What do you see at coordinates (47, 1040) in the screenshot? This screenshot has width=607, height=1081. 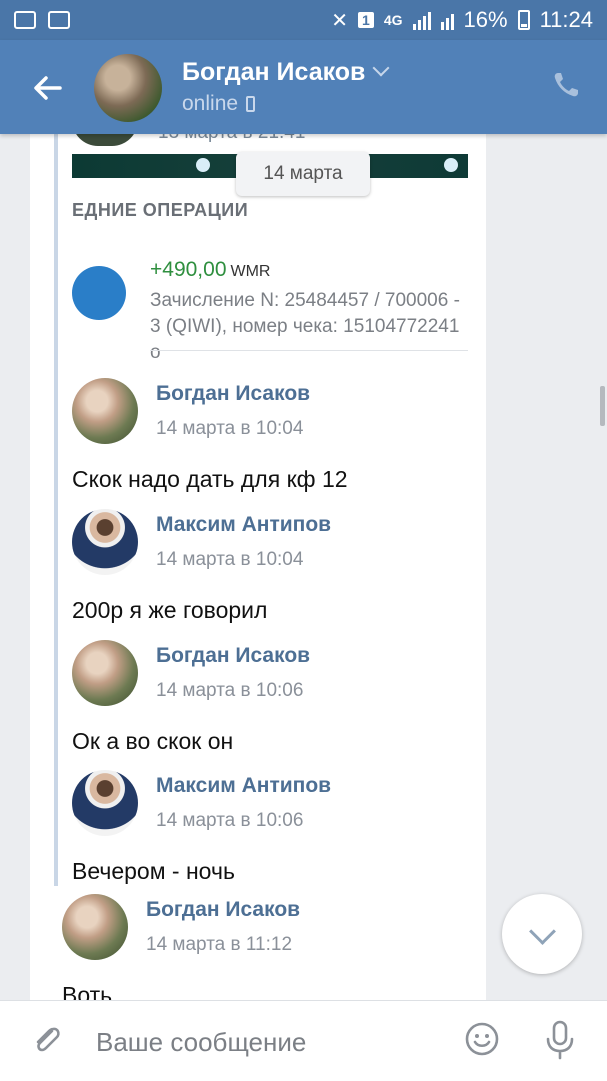 I see `paperclip-icon` at bounding box center [47, 1040].